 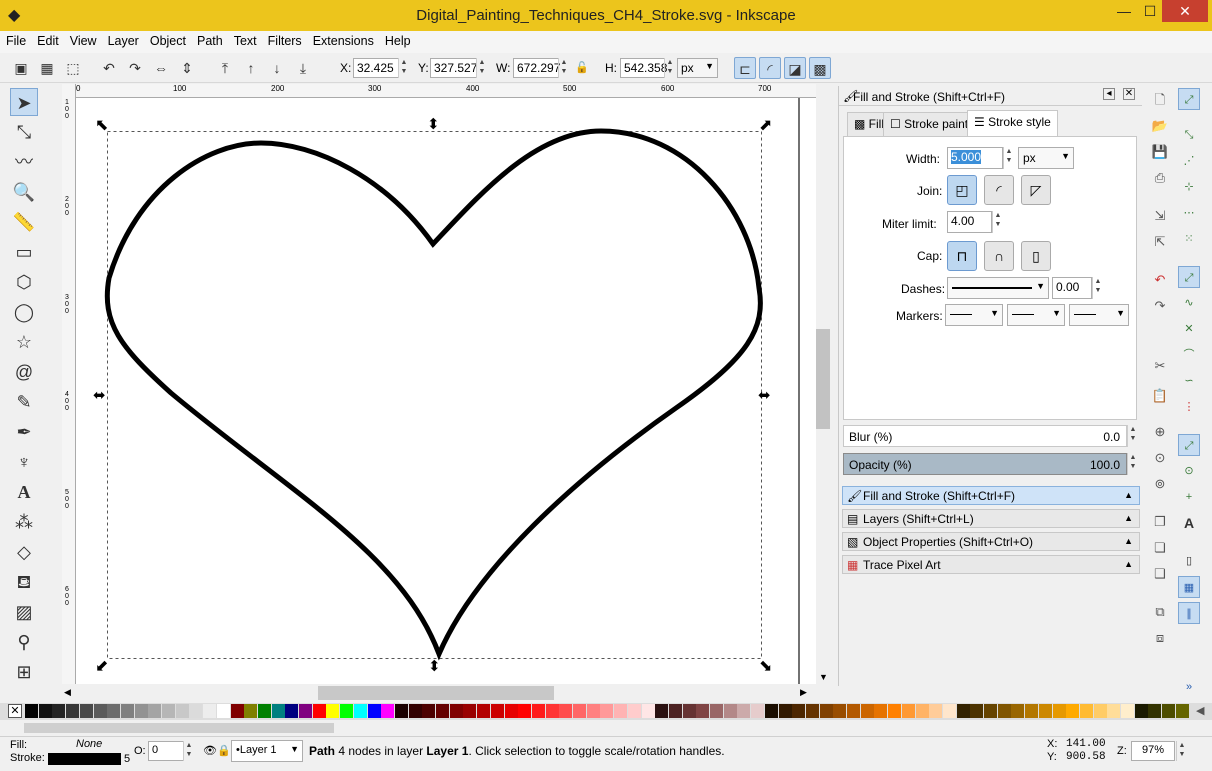 What do you see at coordinates (824, 384) in the screenshot?
I see `vertical-scrollbar: ▼` at bounding box center [824, 384].